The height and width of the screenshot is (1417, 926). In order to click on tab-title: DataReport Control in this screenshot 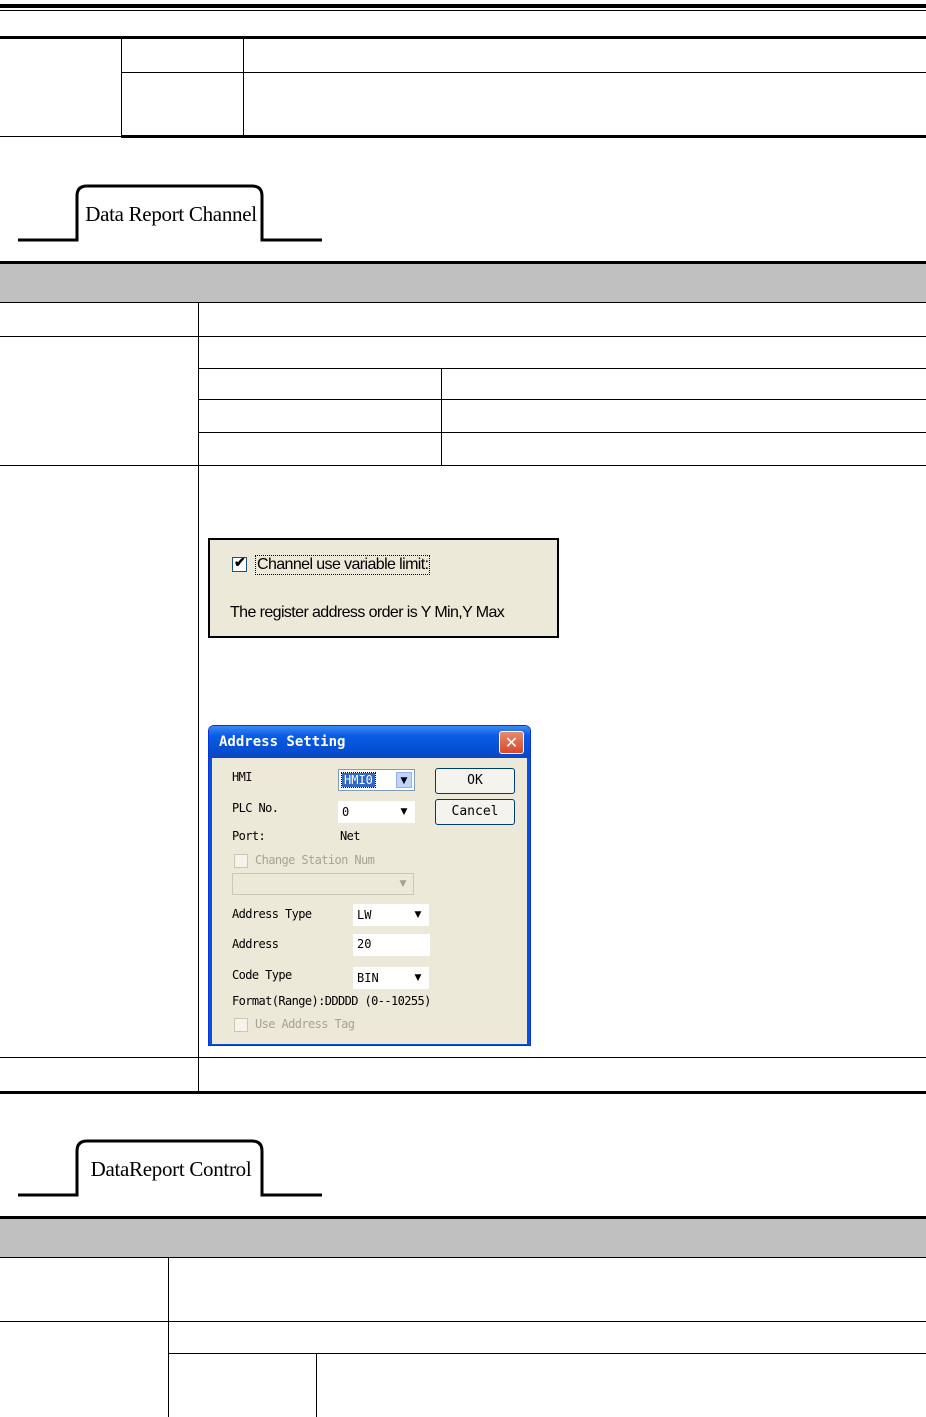, I will do `click(171, 1169)`.